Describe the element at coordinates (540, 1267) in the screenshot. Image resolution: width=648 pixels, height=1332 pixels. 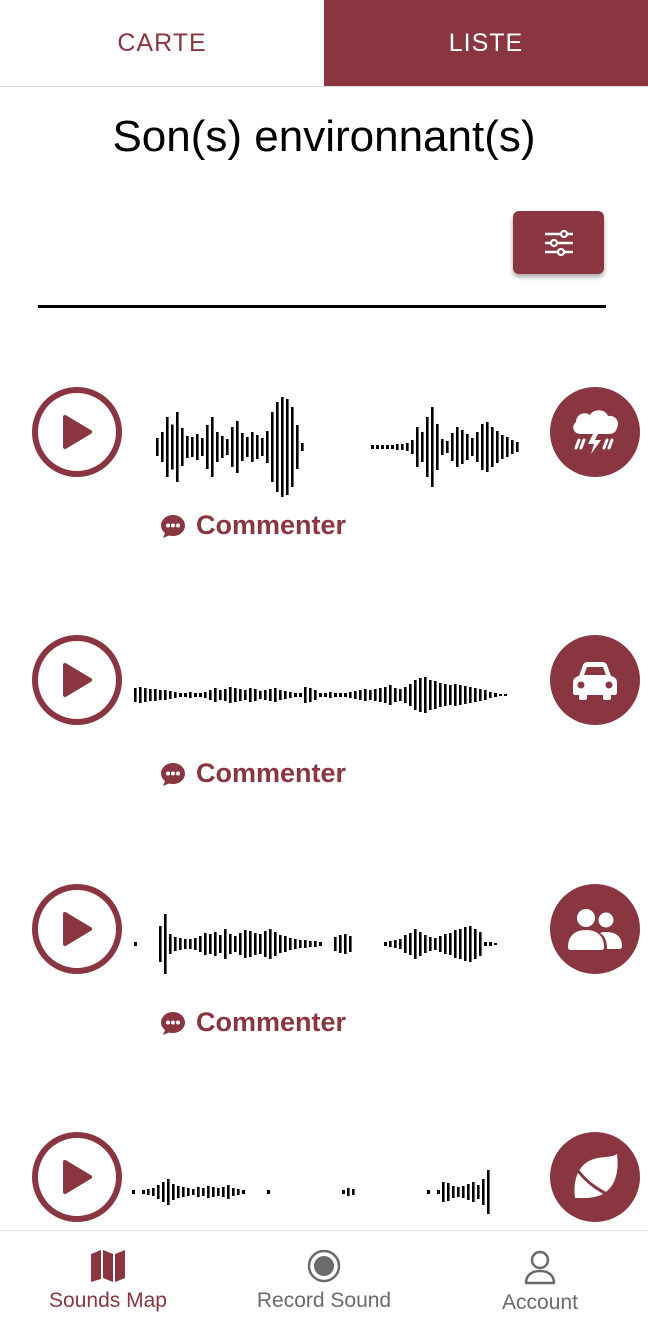
I see `person-icon` at that location.